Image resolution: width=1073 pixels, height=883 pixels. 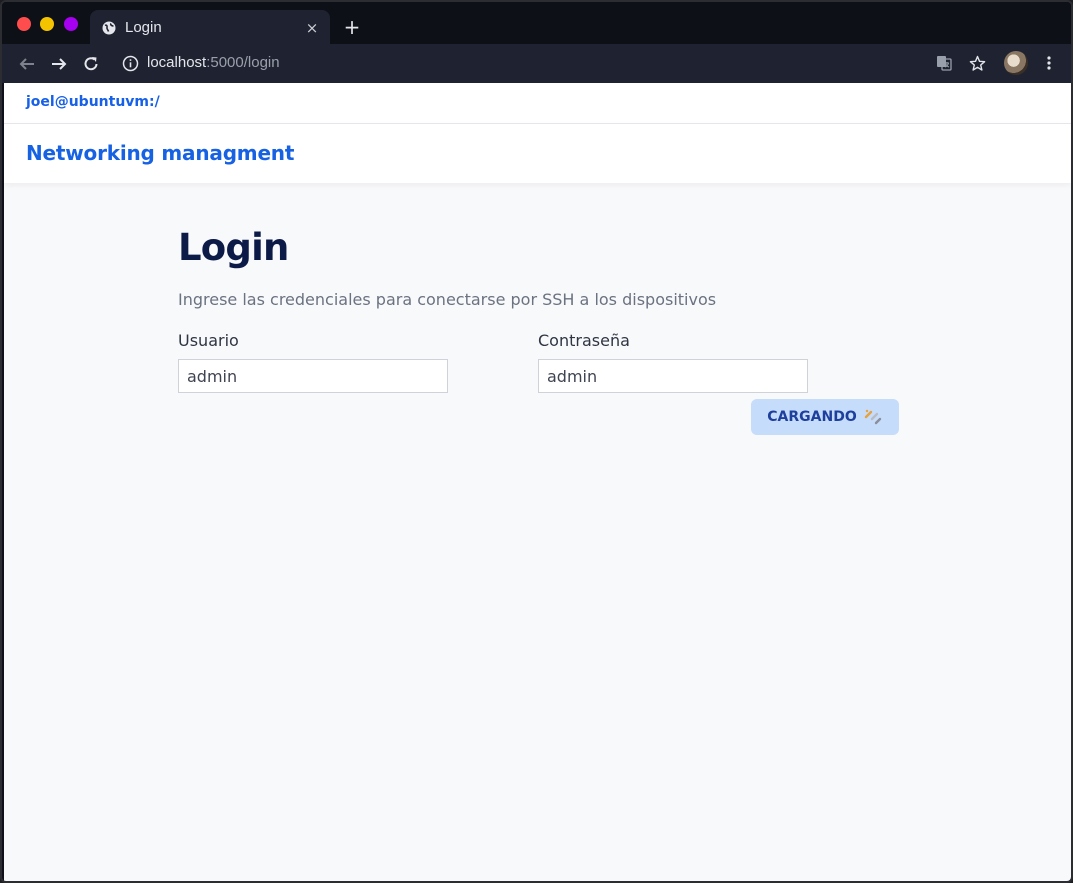 What do you see at coordinates (673, 376) in the screenshot?
I see `password-input` at bounding box center [673, 376].